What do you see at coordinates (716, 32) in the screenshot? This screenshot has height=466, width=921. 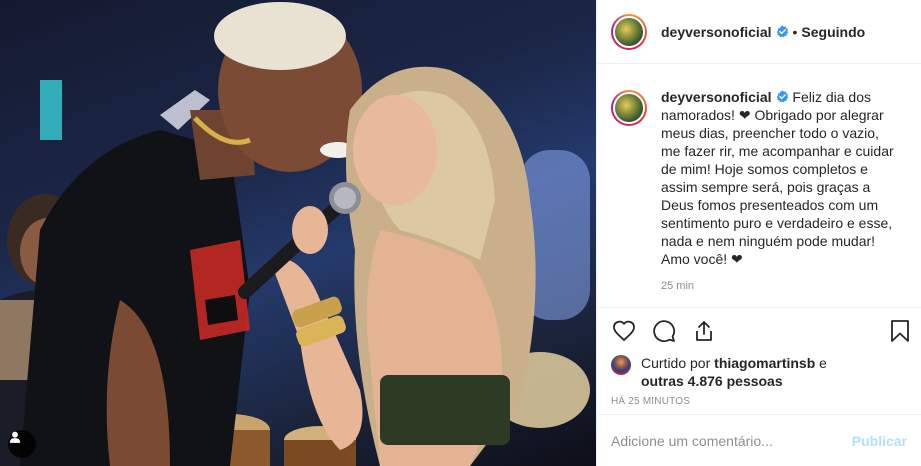 I see `header-username: deyversonoficial` at bounding box center [716, 32].